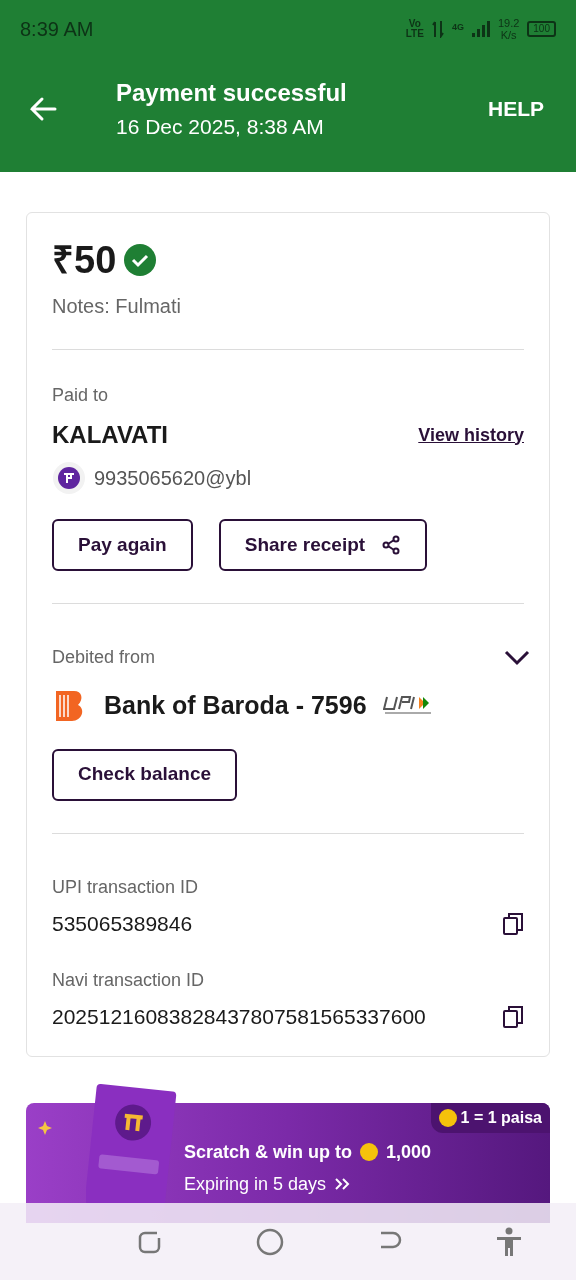 This screenshot has width=576, height=1280. I want to click on accessibility-icon, so click(508, 1241).